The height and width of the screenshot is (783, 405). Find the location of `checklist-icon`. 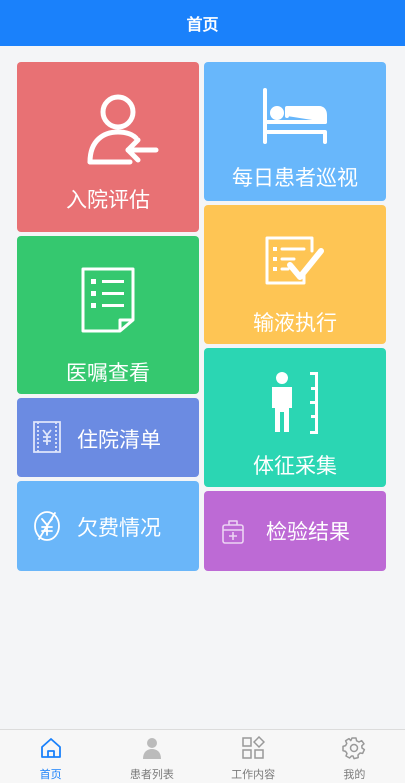

checklist-icon is located at coordinates (294, 260).